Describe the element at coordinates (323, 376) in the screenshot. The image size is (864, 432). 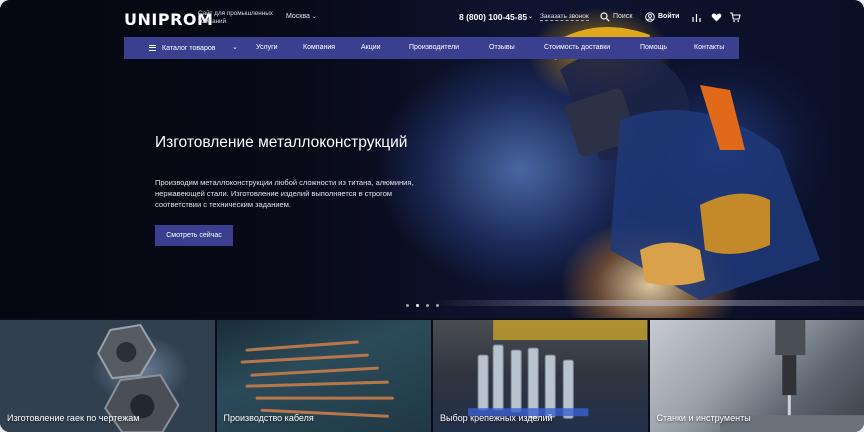
I see `category-tile: Производство кабеля` at that location.